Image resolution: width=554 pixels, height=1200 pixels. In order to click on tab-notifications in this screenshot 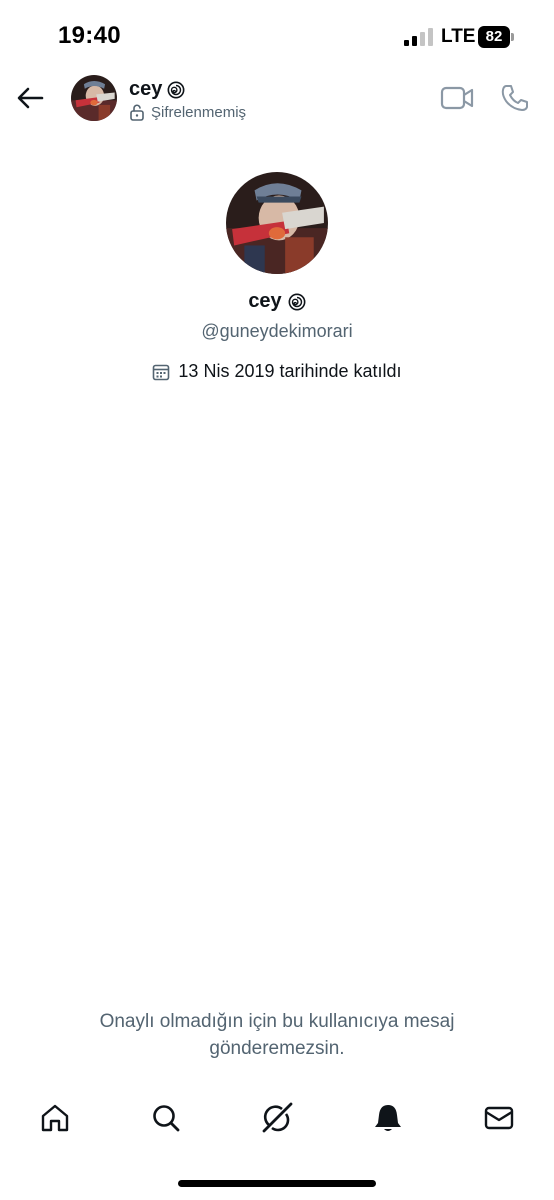, I will do `click(388, 1118)`.